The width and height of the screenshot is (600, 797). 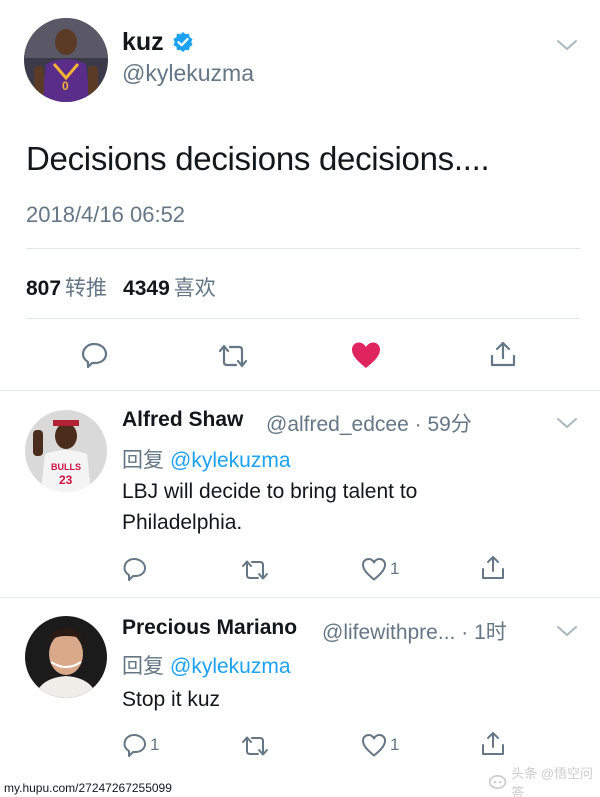 I want to click on woman-avatar-icon, so click(x=66, y=657).